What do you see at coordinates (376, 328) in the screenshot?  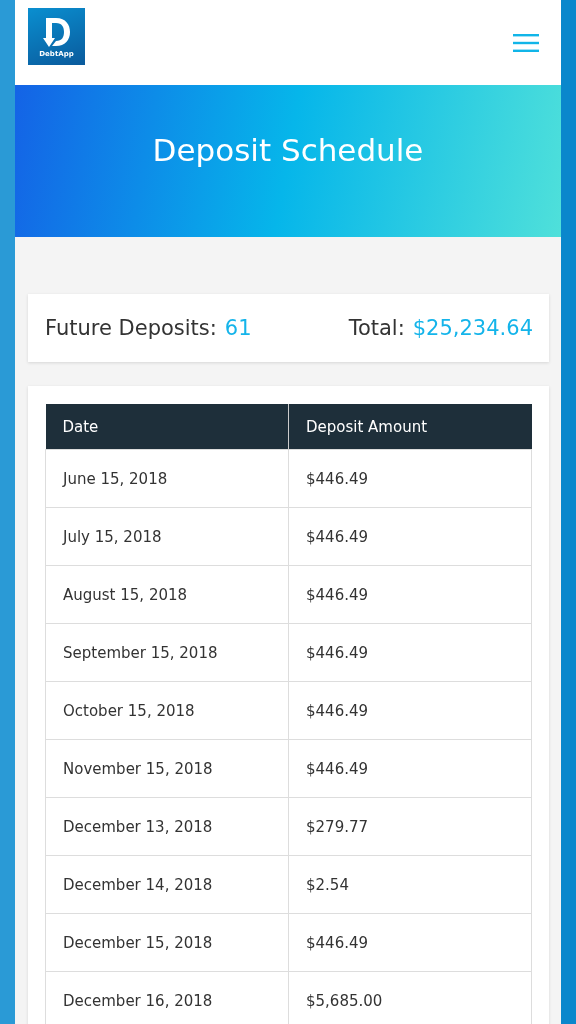 I see `total-label: Total:` at bounding box center [376, 328].